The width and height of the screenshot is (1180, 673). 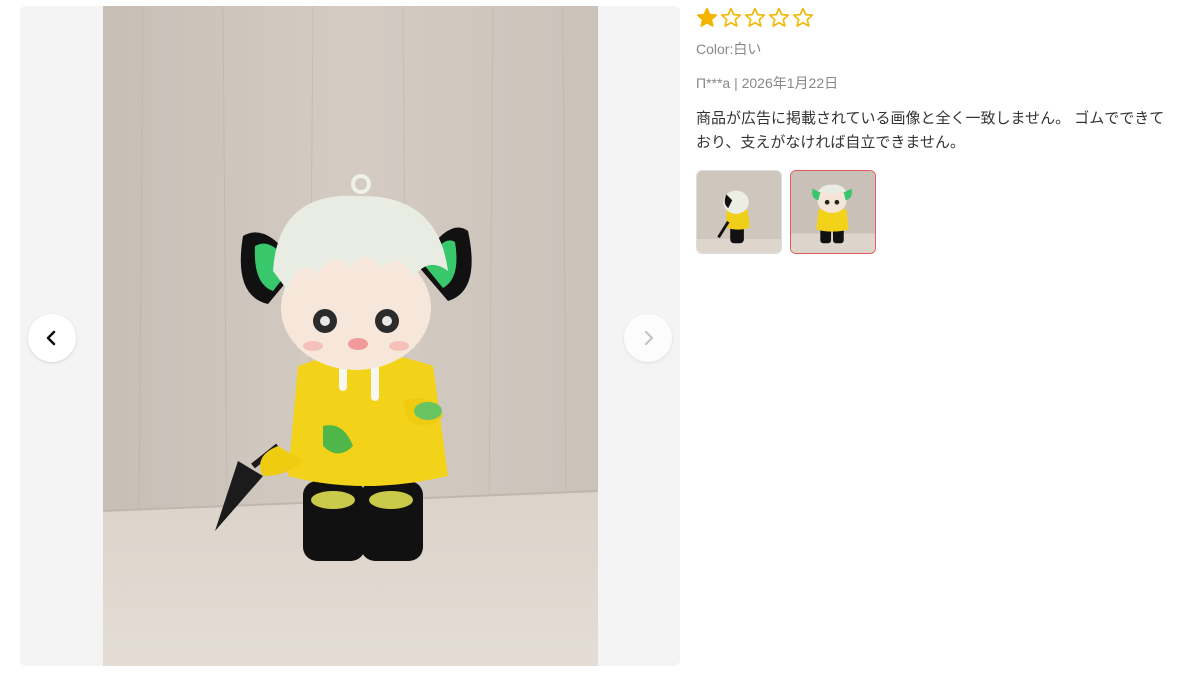 I want to click on thumbnail-front-view, so click(x=833, y=212).